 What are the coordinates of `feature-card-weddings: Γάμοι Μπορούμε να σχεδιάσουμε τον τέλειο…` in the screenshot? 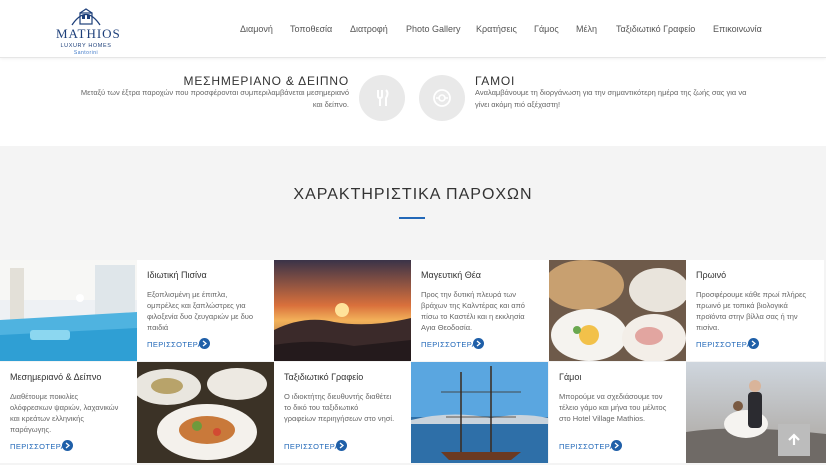 It's located at (618, 412).